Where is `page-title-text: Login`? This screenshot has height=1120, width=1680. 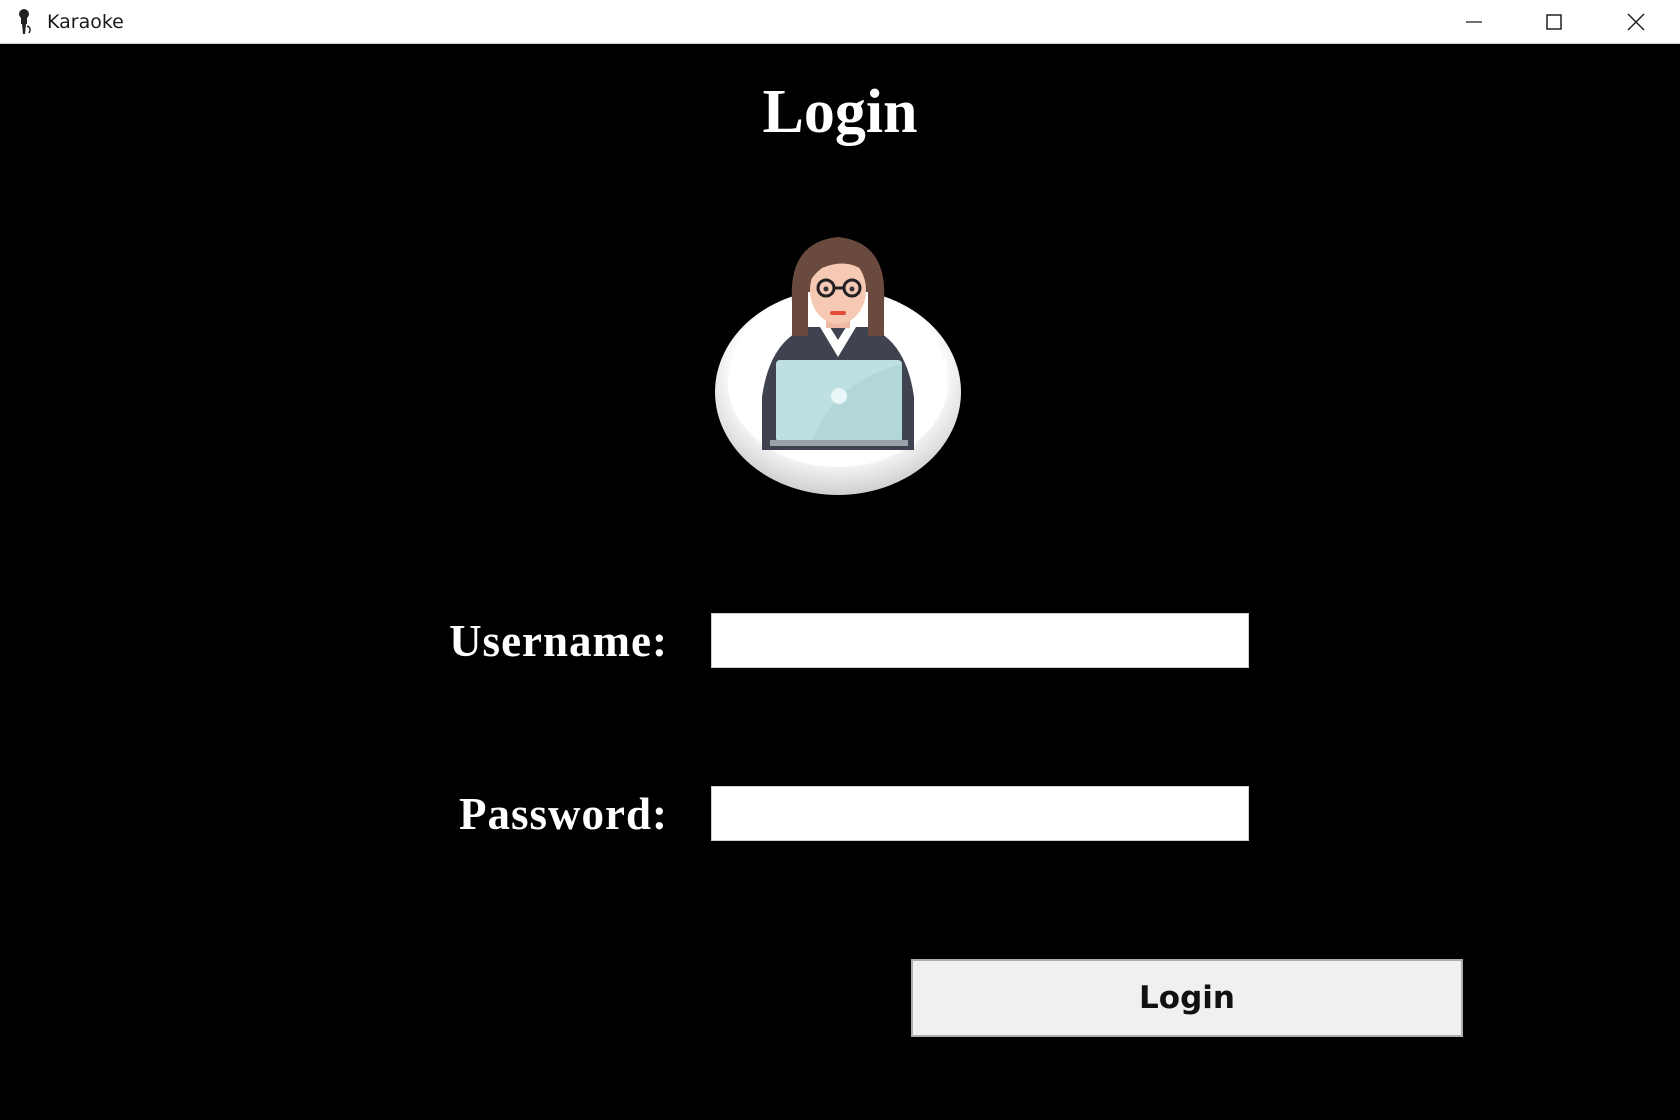
page-title-text: Login is located at coordinates (840, 112).